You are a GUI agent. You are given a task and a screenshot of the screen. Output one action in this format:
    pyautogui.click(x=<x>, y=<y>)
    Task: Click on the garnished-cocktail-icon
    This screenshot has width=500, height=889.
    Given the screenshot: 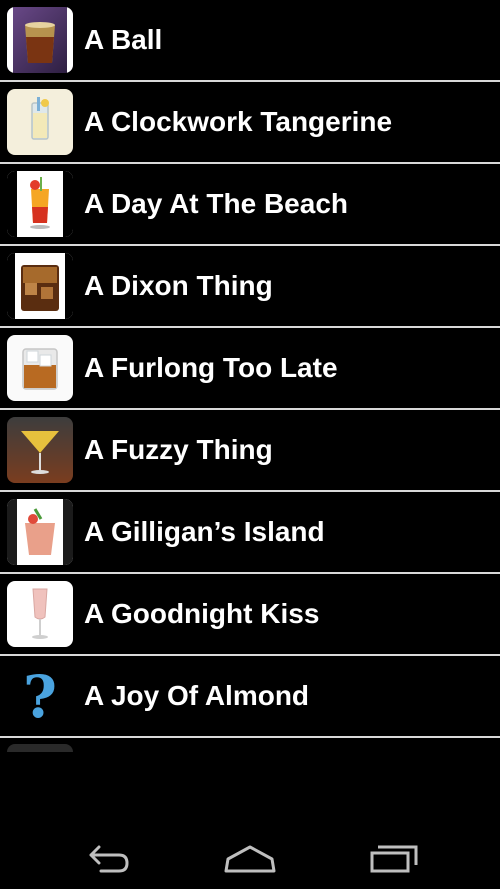 What is the action you would take?
    pyautogui.click(x=40, y=532)
    